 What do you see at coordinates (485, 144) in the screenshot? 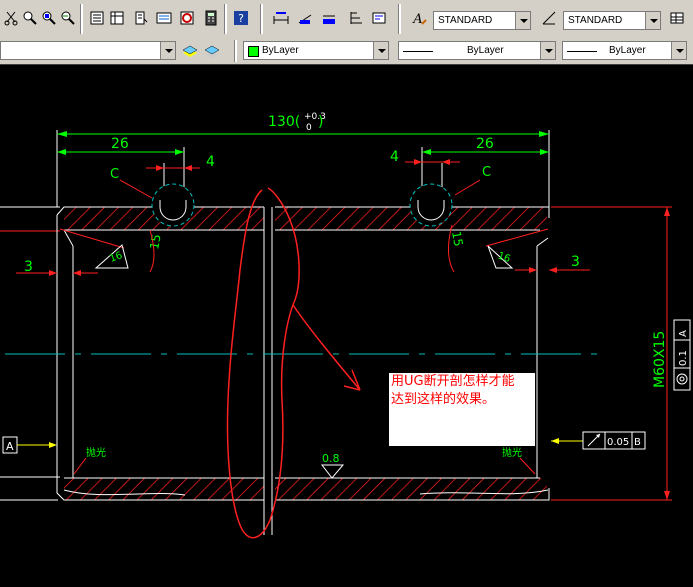
I see `right-dim-26-text: 26` at bounding box center [485, 144].